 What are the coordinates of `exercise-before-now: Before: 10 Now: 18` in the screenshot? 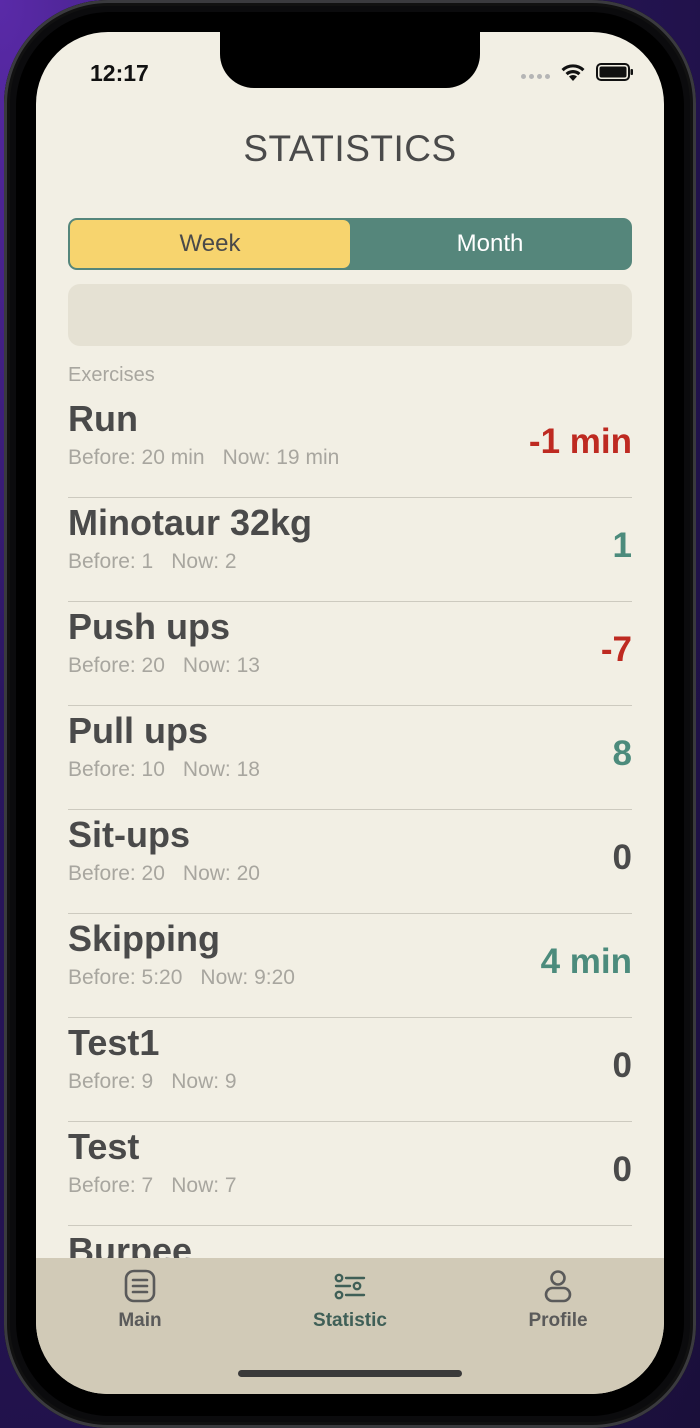 It's located at (164, 770).